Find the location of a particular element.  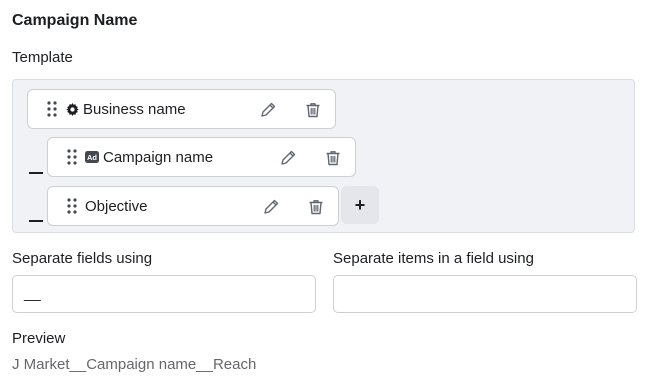

template-item-business-name: Business name is located at coordinates (181, 109).